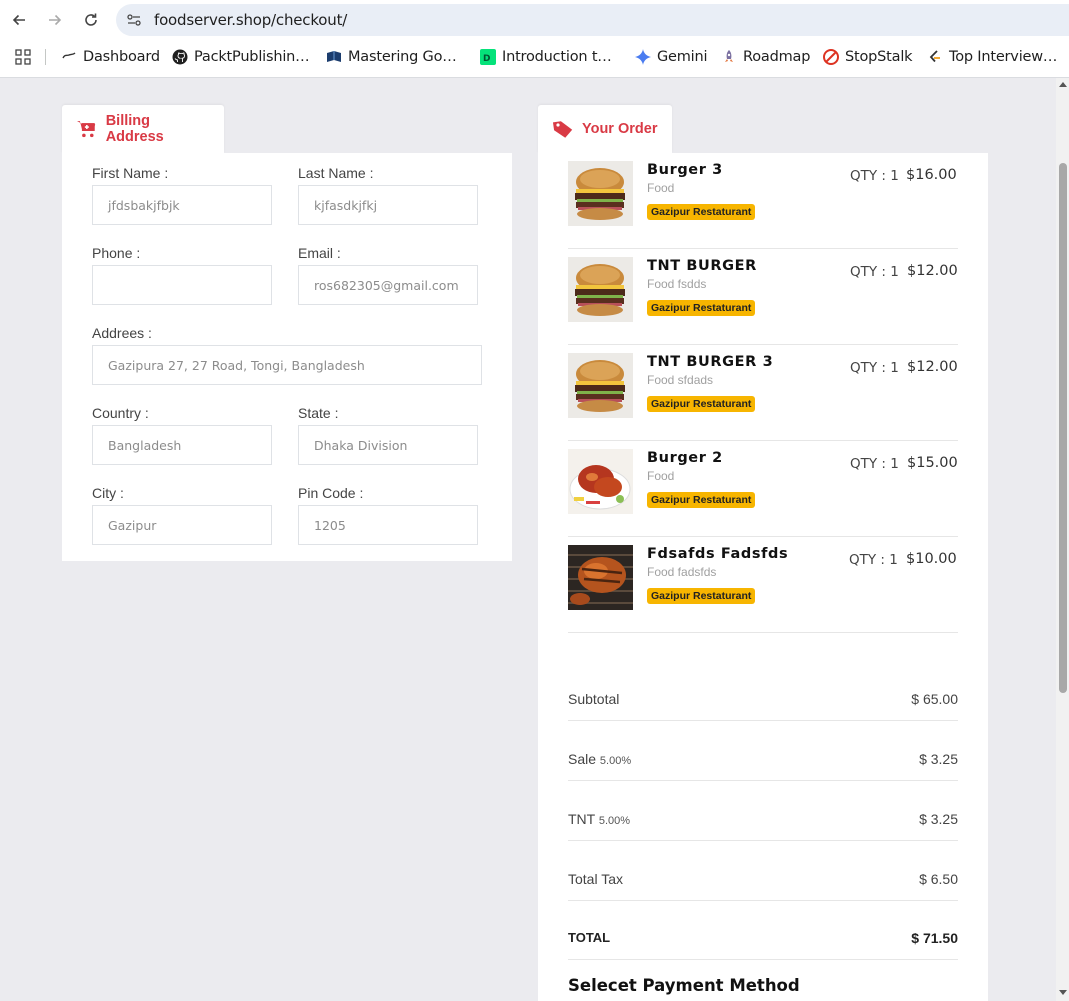 The image size is (1069, 1001). I want to click on rocket-icon, so click(729, 57).